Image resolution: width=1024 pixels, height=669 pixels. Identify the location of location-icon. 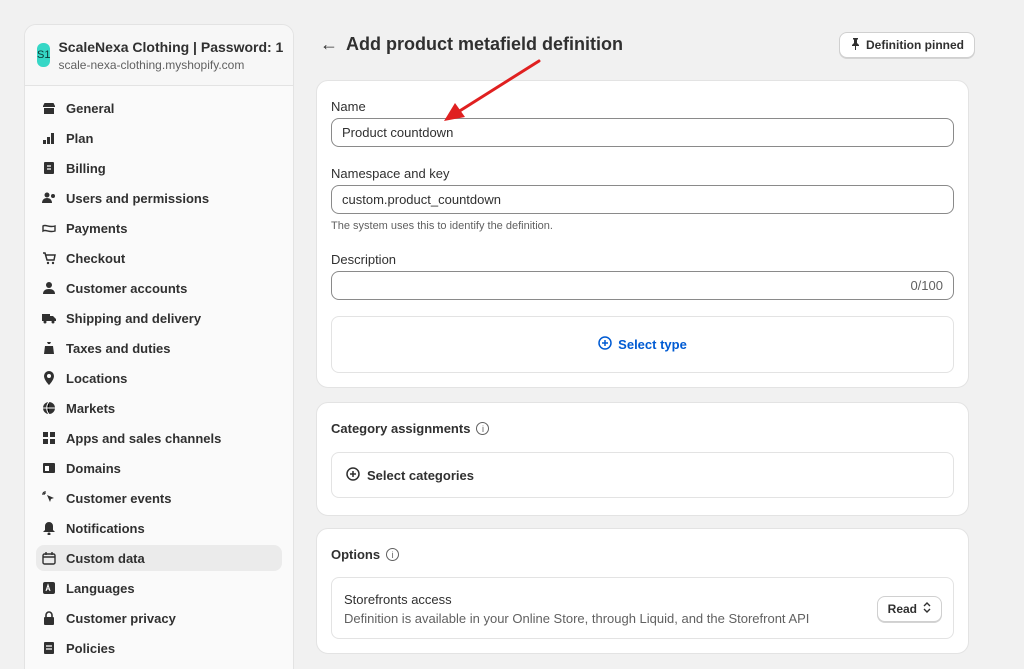
(49, 378).